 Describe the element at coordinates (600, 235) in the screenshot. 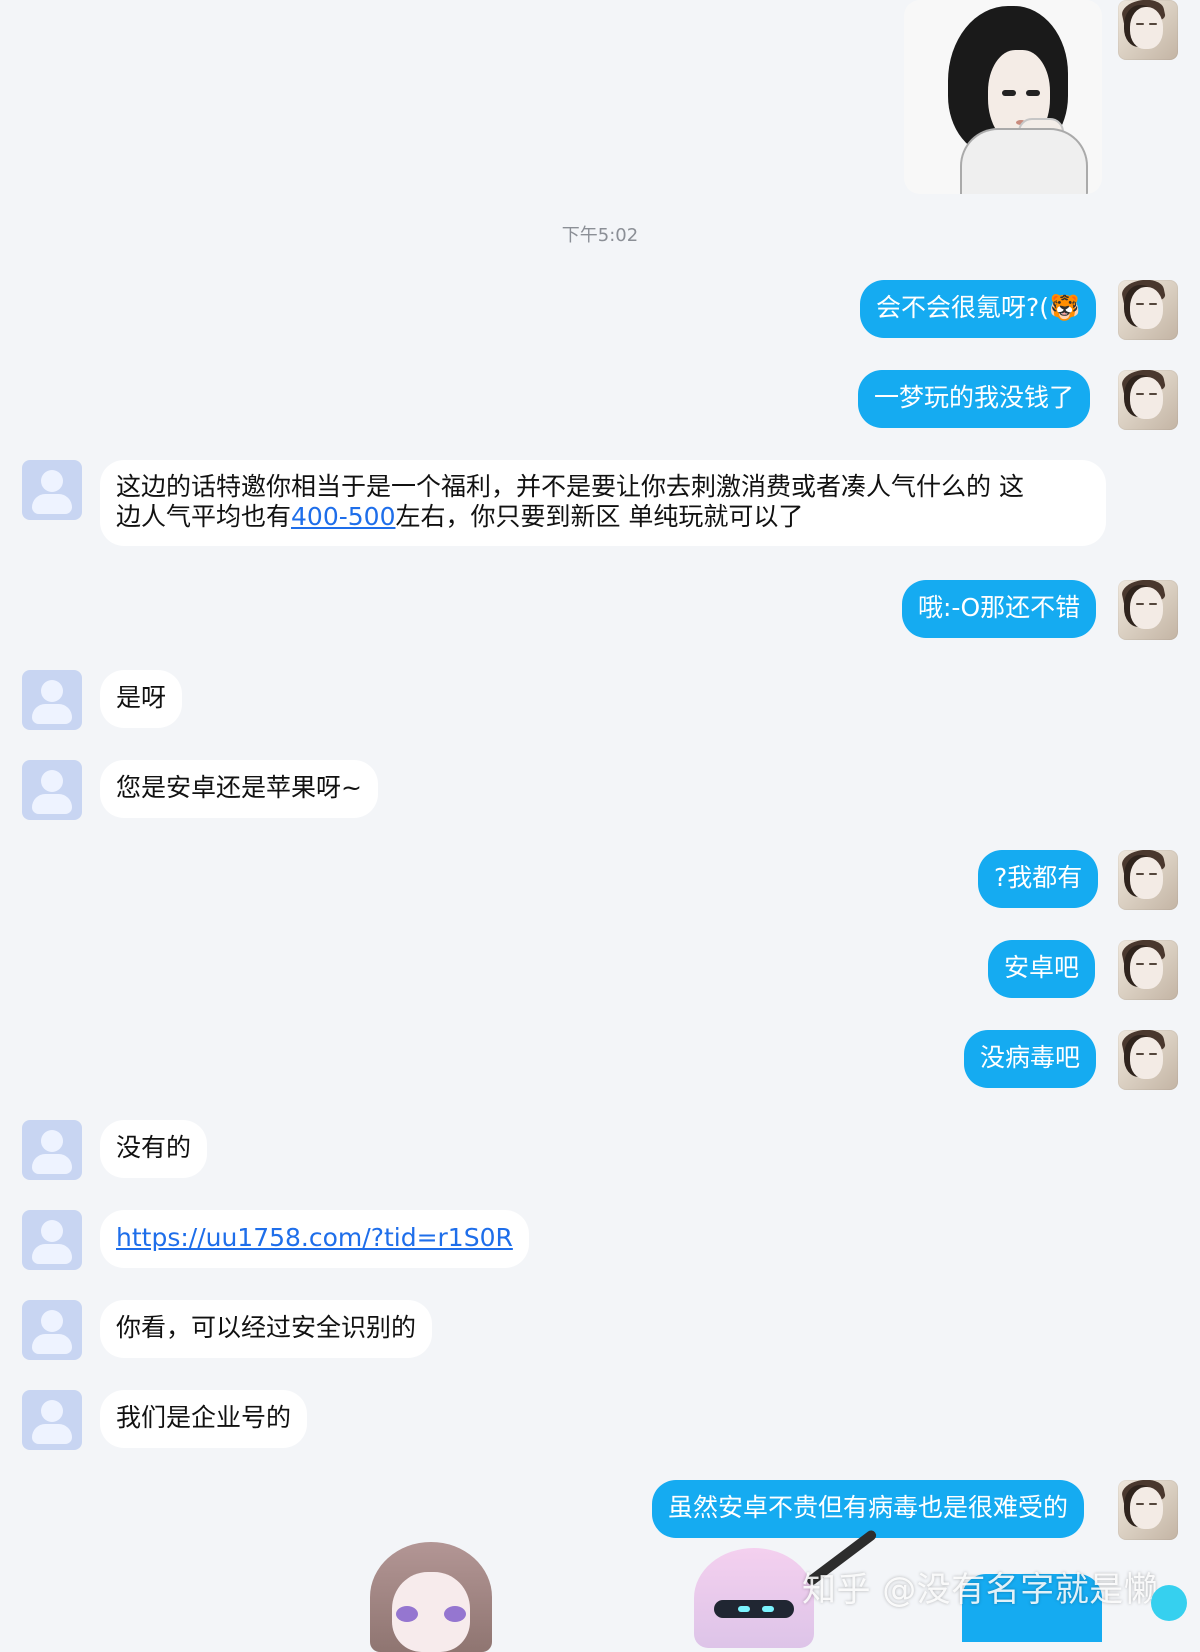

I see `chat-timestamp: 下午5:02` at that location.